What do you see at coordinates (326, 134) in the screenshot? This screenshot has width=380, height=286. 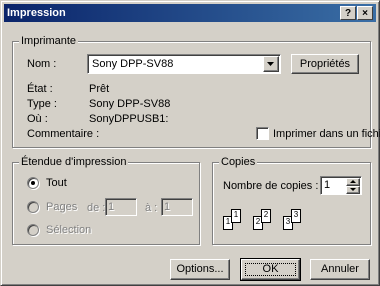 I see `print-to-file-label: Imprimer dans un fichier` at bounding box center [326, 134].